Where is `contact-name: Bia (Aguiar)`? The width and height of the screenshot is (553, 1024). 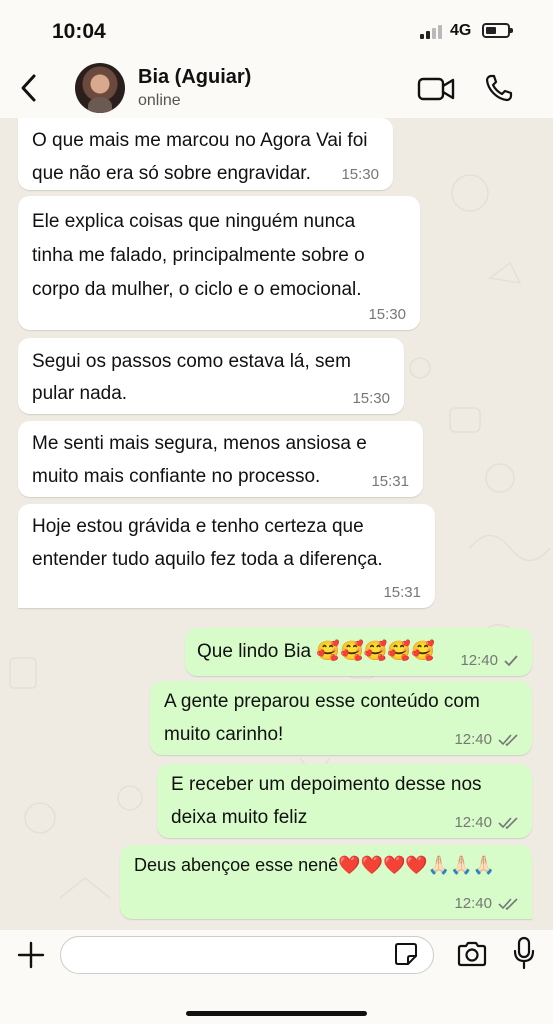 contact-name: Bia (Aguiar) is located at coordinates (194, 77).